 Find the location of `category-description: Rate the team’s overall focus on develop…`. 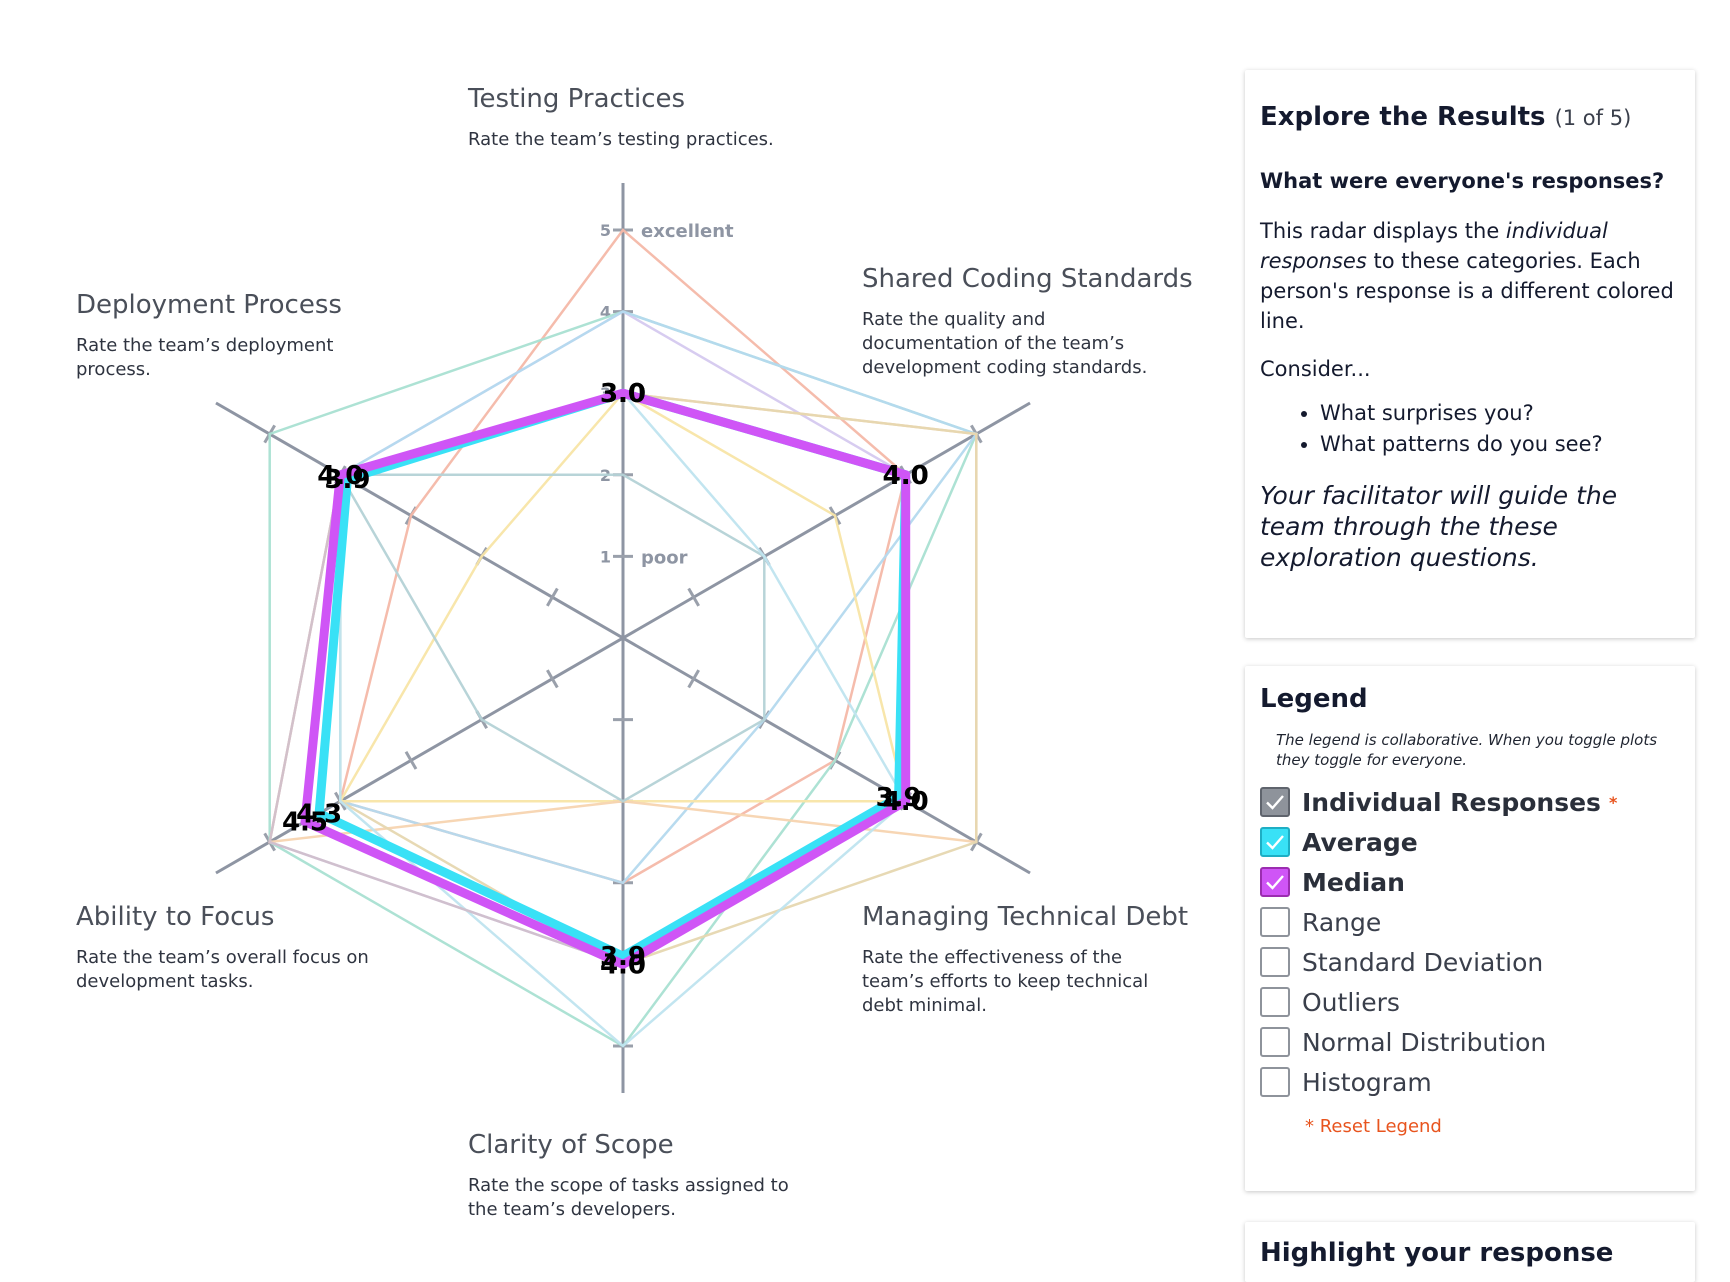

category-description: Rate the team’s overall focus on develop… is located at coordinates (222, 969).